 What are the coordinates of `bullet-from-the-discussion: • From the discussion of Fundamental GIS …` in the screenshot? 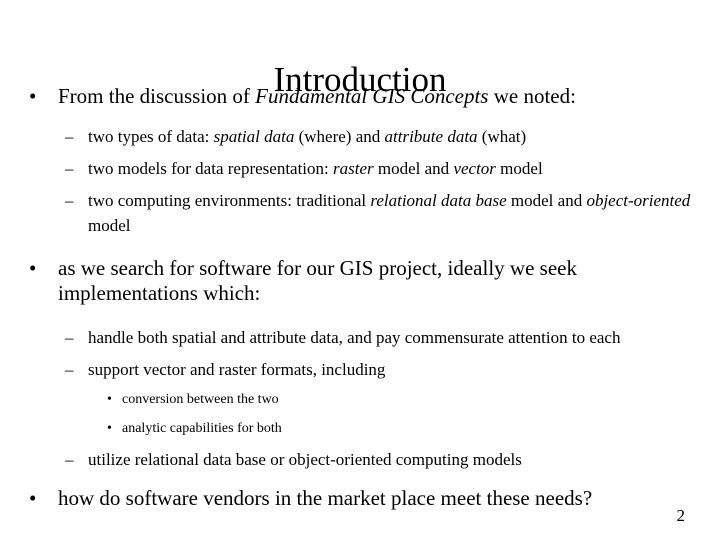 It's located at (360, 97).